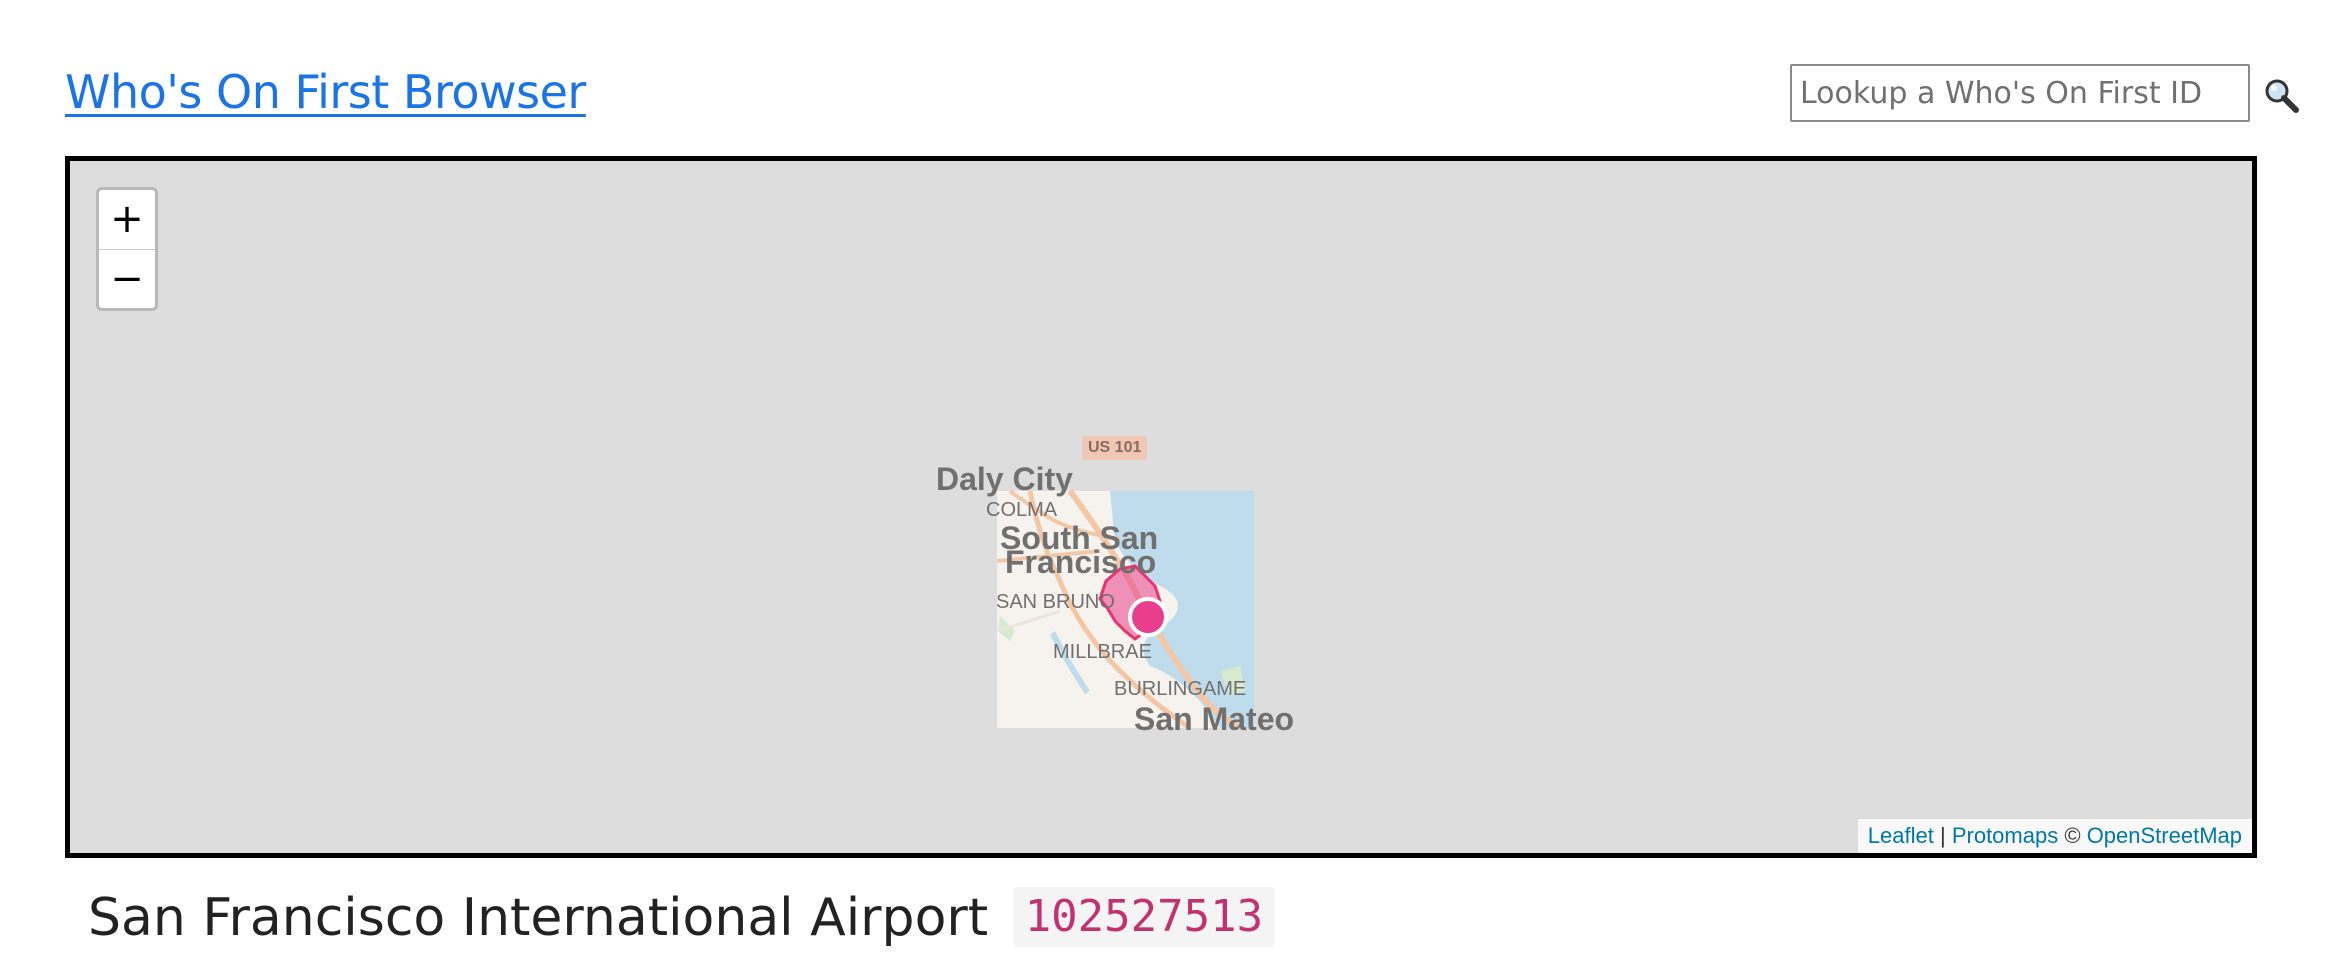 The image size is (2340, 974). I want to click on place-name: San Francisco International Airport, so click(538, 918).